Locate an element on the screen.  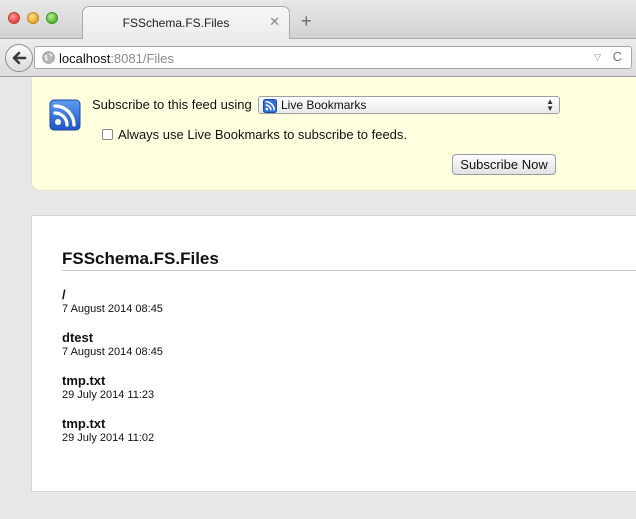
url-text: localhost:8081/Files is located at coordinates (116, 58).